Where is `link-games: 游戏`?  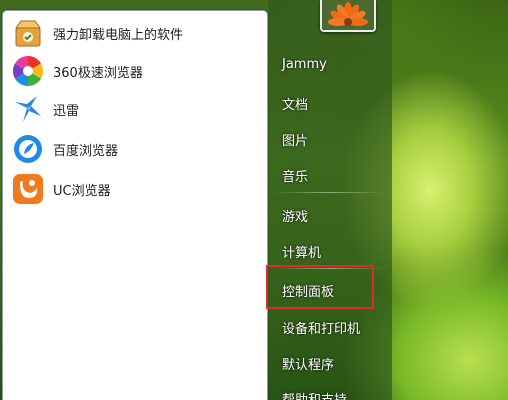 link-games: 游戏 is located at coordinates (295, 215).